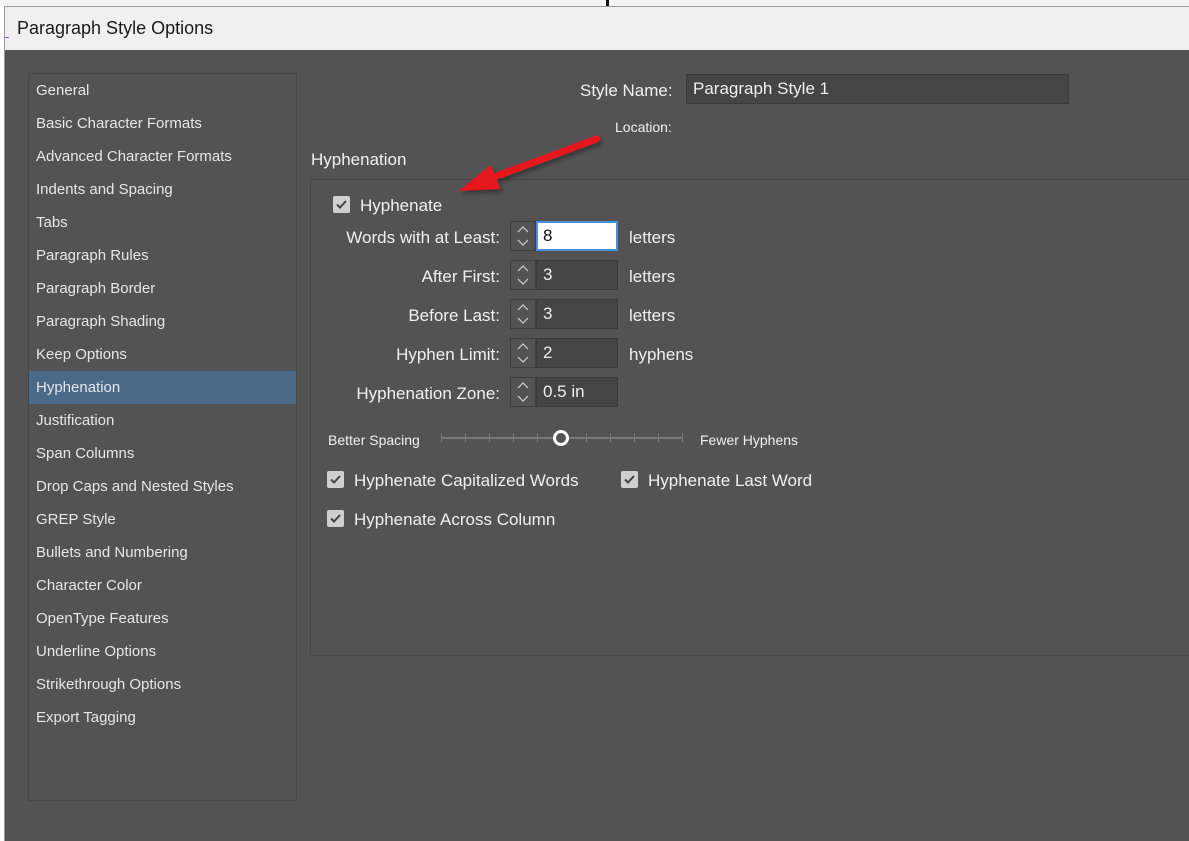 The width and height of the screenshot is (1189, 841). Describe the element at coordinates (162, 321) in the screenshot. I see `sidebar-item-paragraph-shading: Paragraph Shading` at that location.